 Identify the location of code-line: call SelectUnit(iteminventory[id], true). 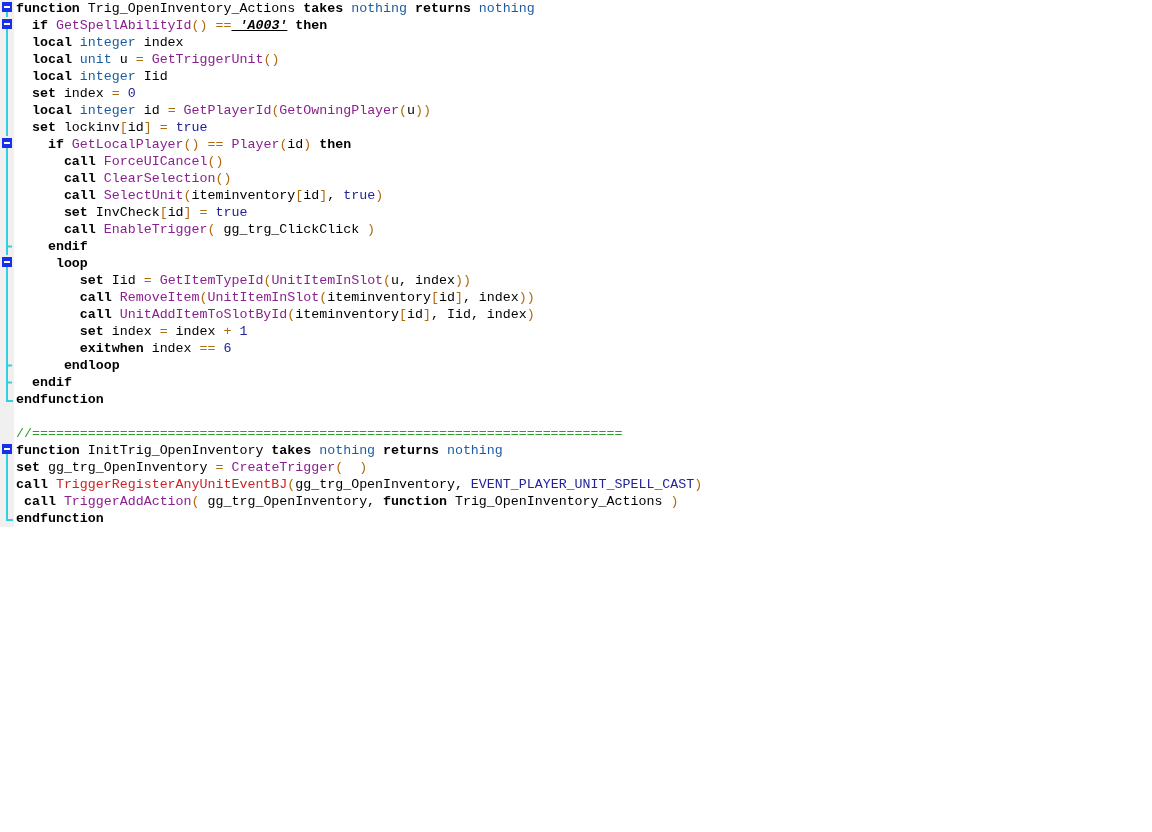
(223, 195).